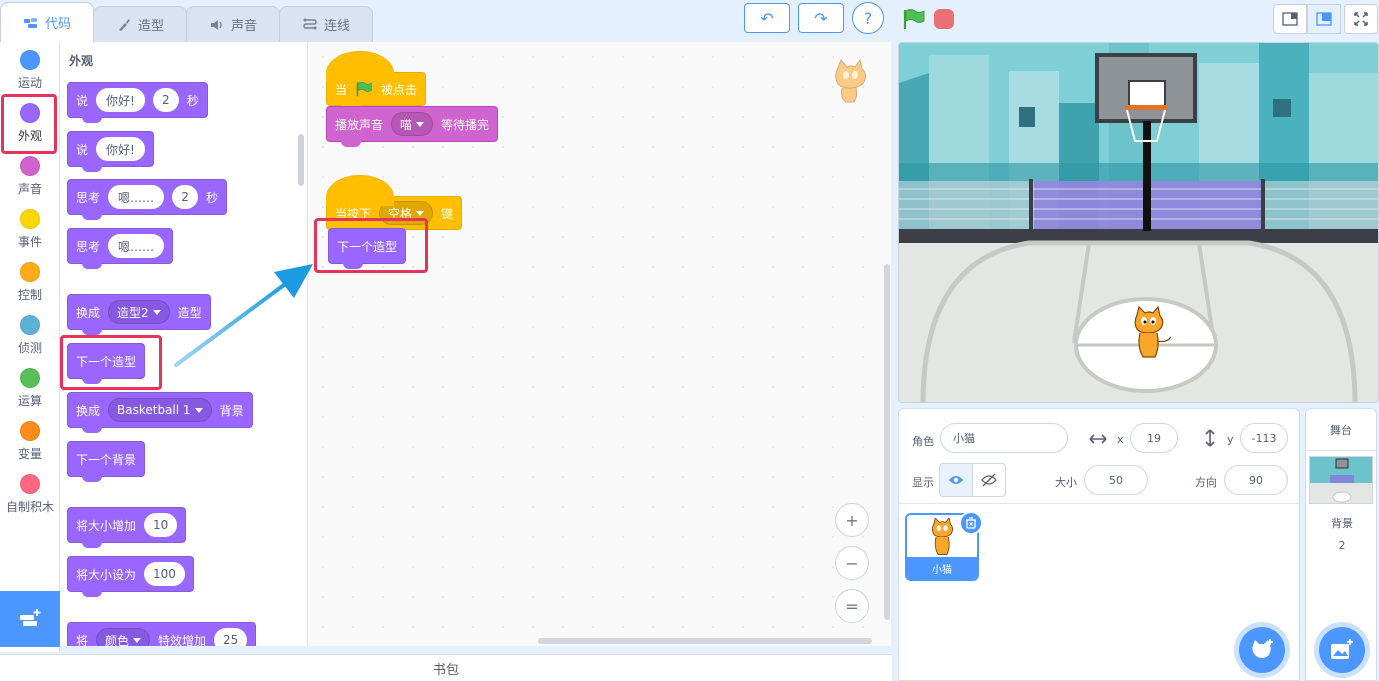 The height and width of the screenshot is (681, 1379). Describe the element at coordinates (705, 641) in the screenshot. I see `workspace-horizontal-scrollbar` at that location.